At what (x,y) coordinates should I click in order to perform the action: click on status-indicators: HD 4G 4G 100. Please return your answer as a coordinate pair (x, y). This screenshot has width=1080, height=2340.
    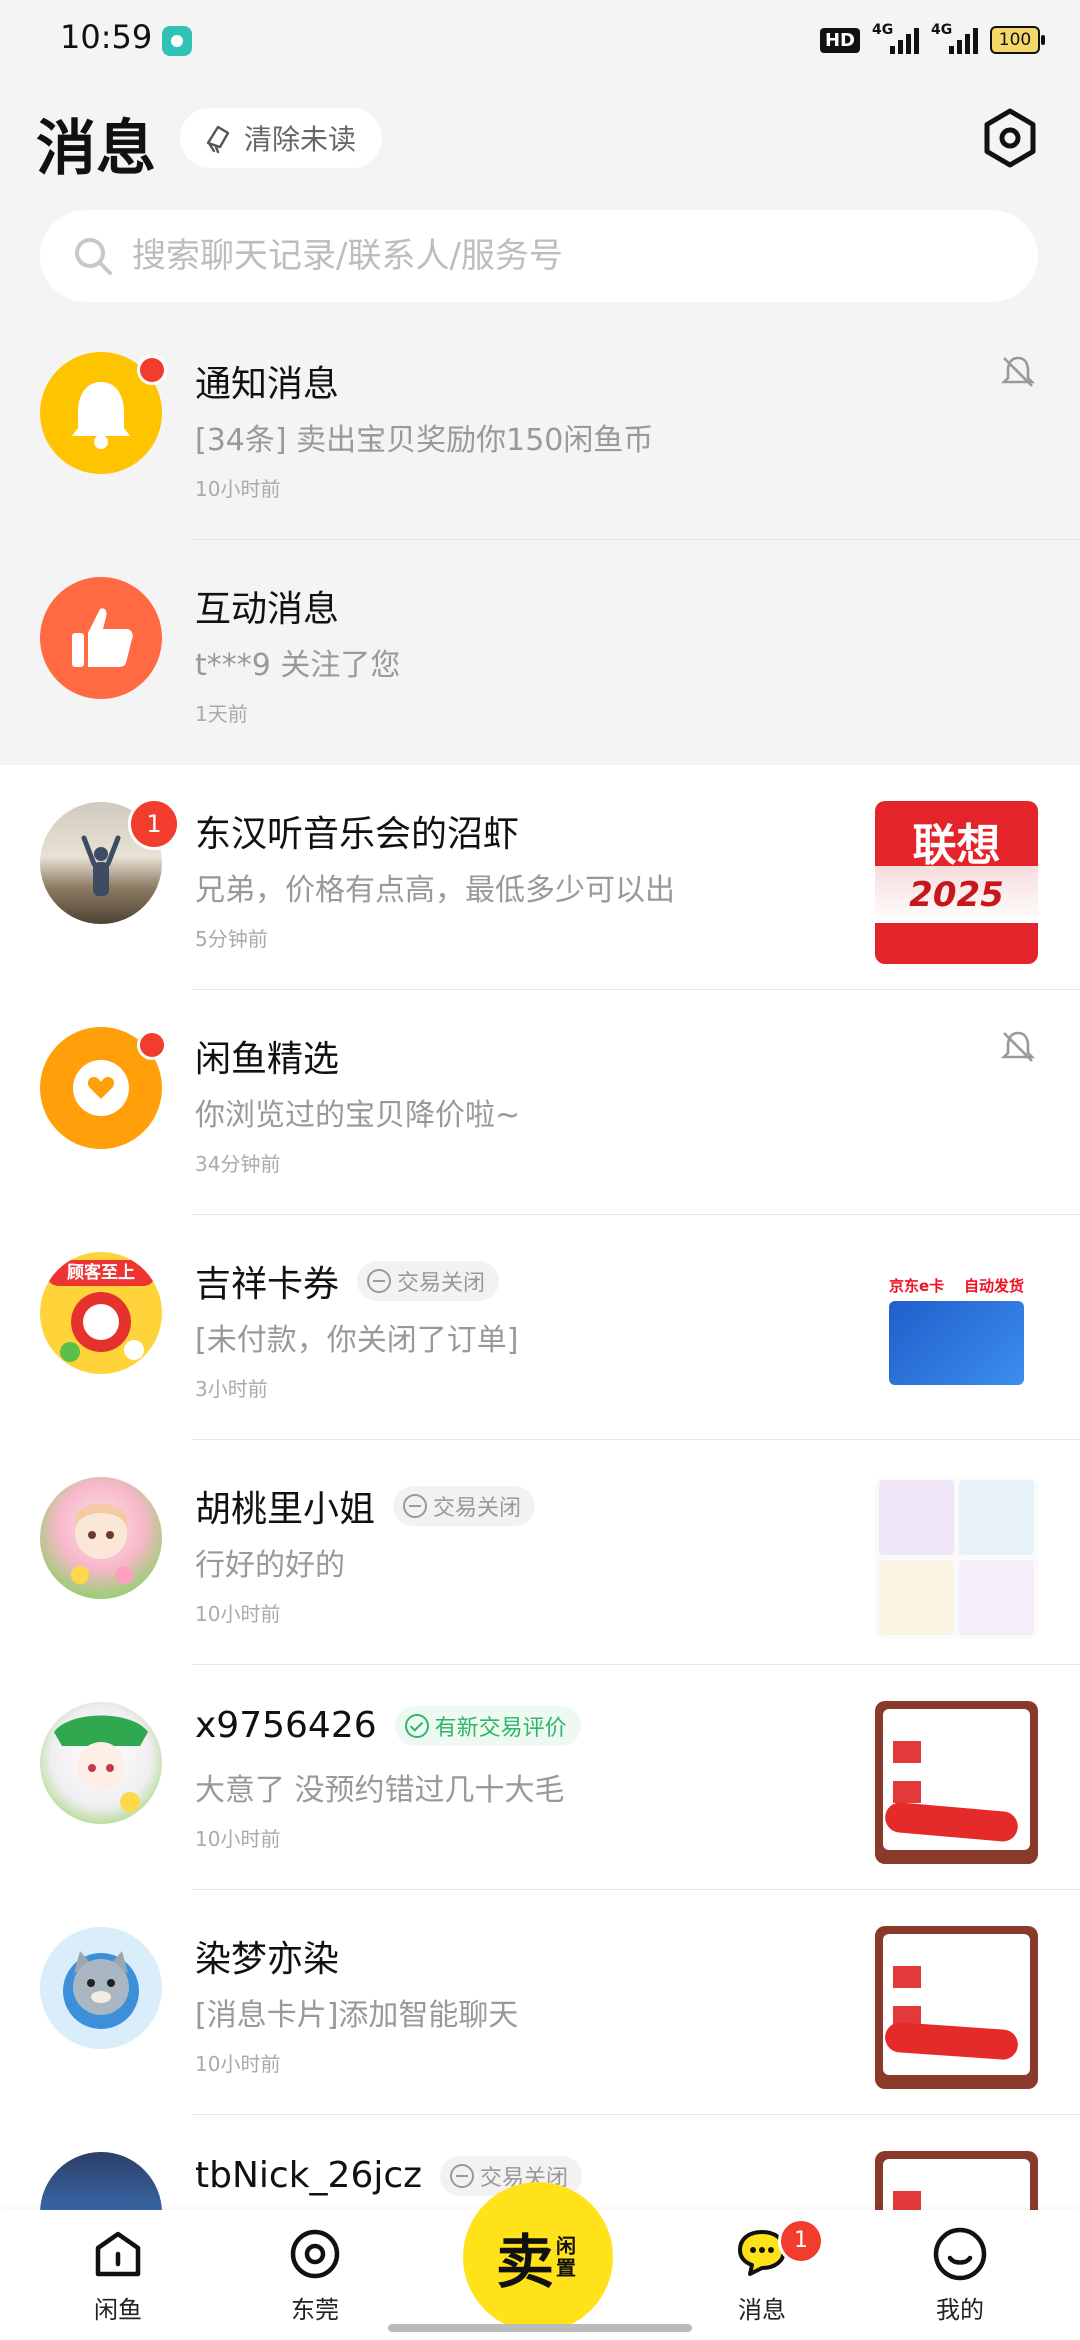
    Looking at the image, I should click on (932, 40).